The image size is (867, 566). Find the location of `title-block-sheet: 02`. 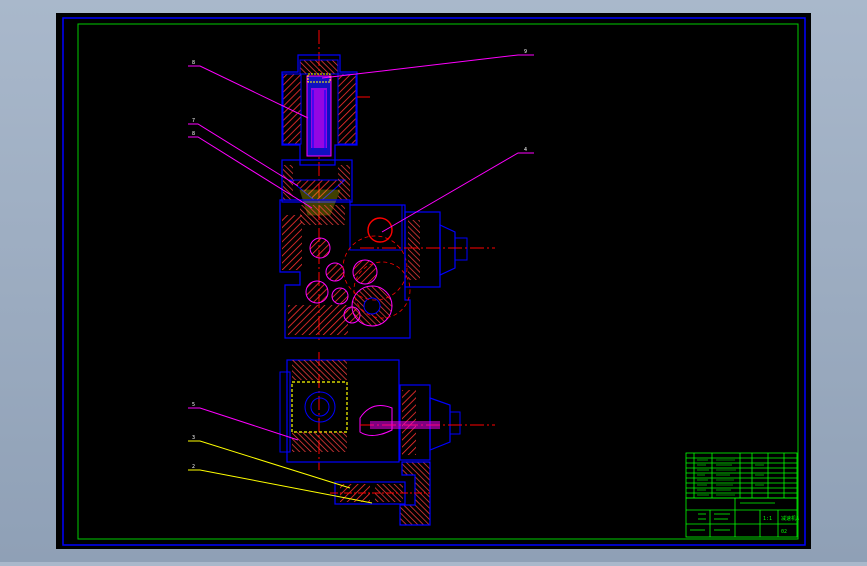

title-block-sheet: 02 is located at coordinates (784, 532).